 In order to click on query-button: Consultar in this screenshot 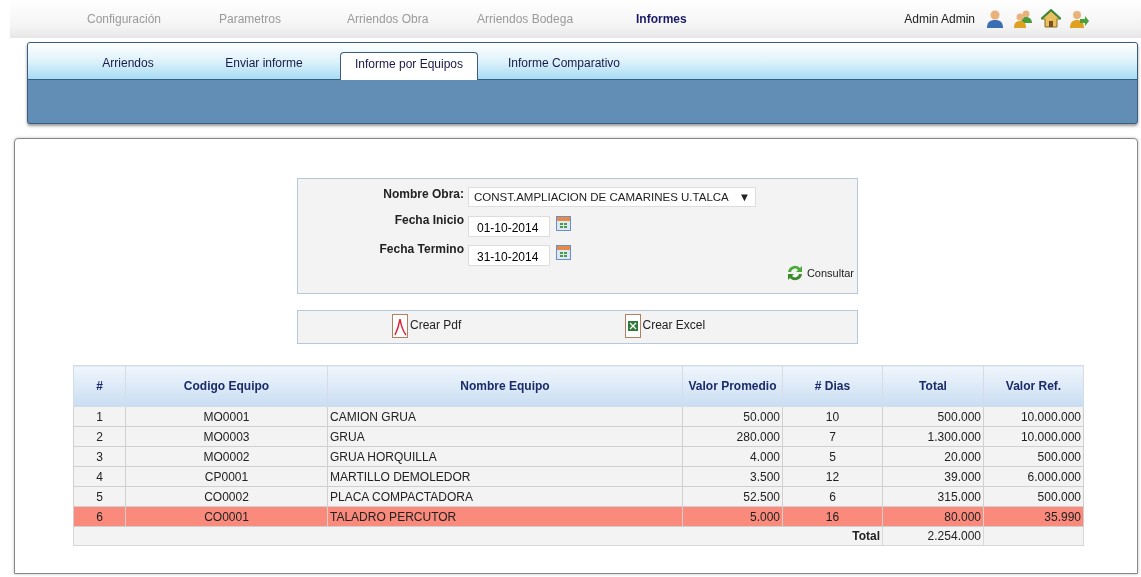, I will do `click(819, 273)`.